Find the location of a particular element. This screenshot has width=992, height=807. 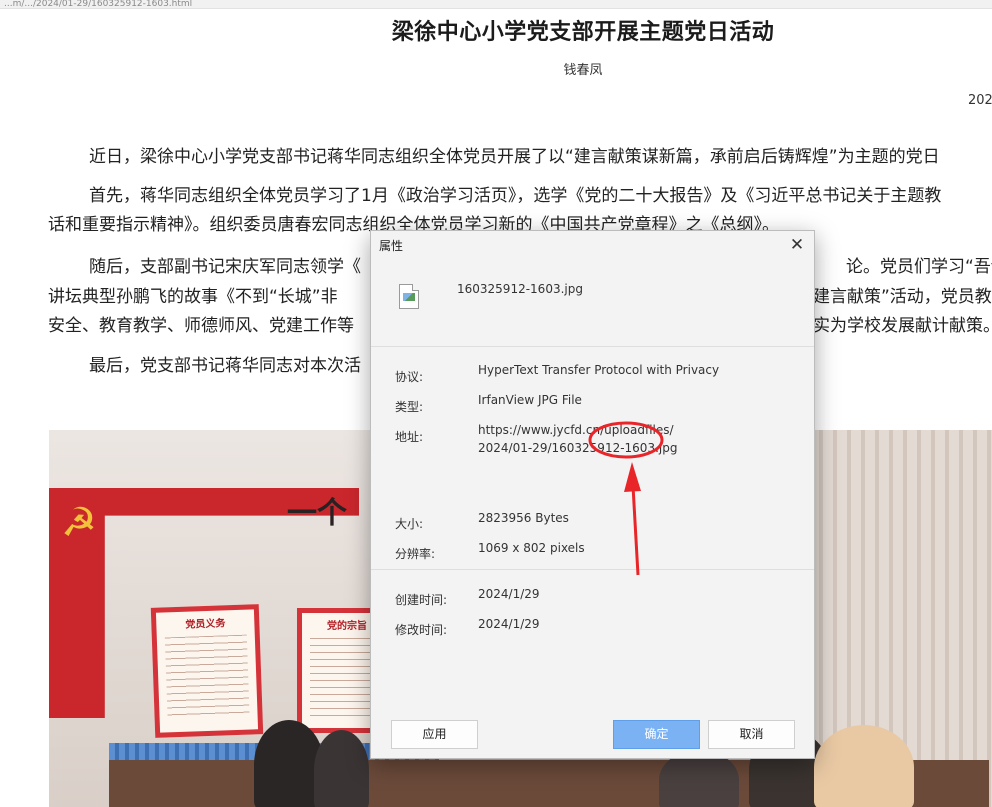

cancel-button: 取消 is located at coordinates (751, 734).